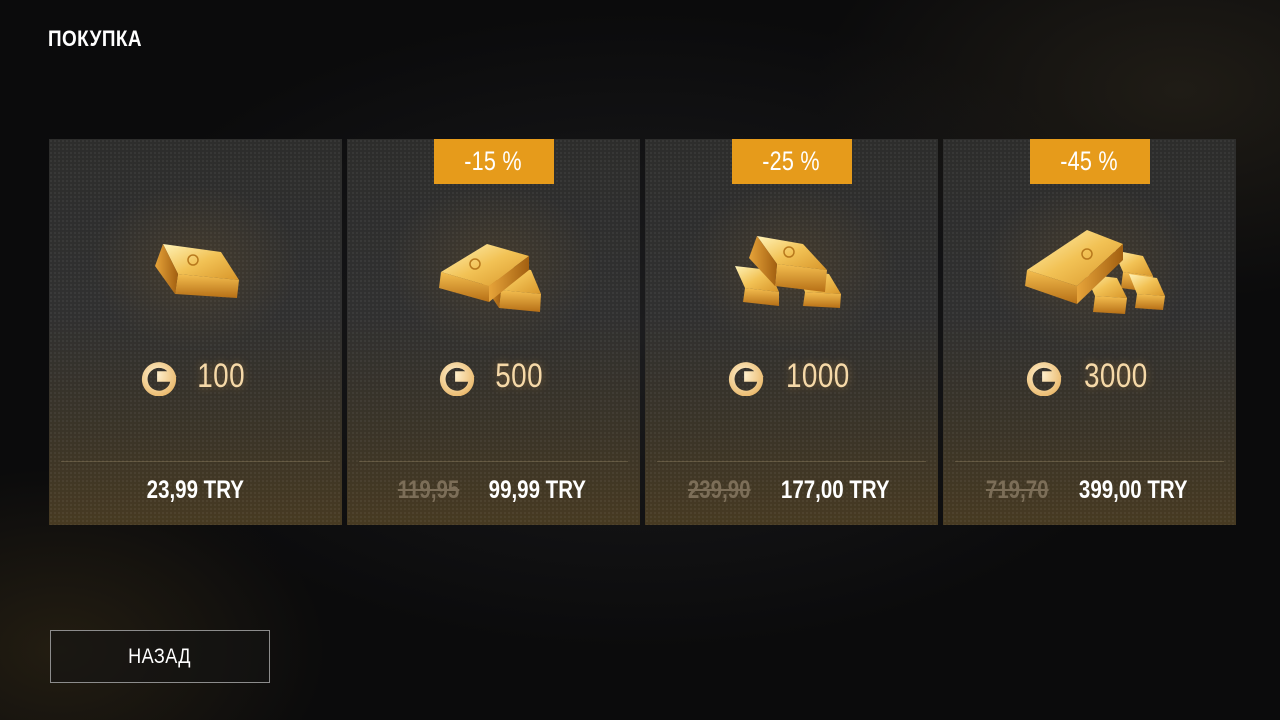 This screenshot has height=720, width=1280. I want to click on discount-badge: -45 %, so click(1089, 161).